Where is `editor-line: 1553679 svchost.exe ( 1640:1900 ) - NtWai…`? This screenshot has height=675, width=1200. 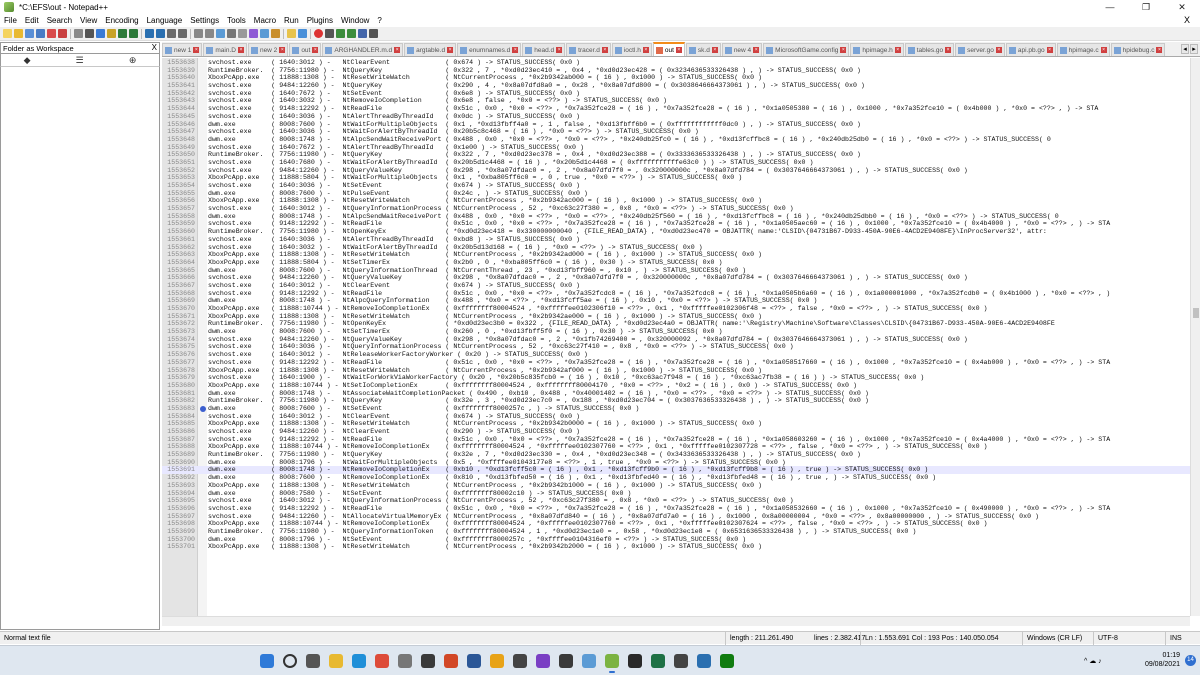
editor-line: 1553679 svchost.exe ( 1640:1900 ) - NtWai… is located at coordinates (676, 378).